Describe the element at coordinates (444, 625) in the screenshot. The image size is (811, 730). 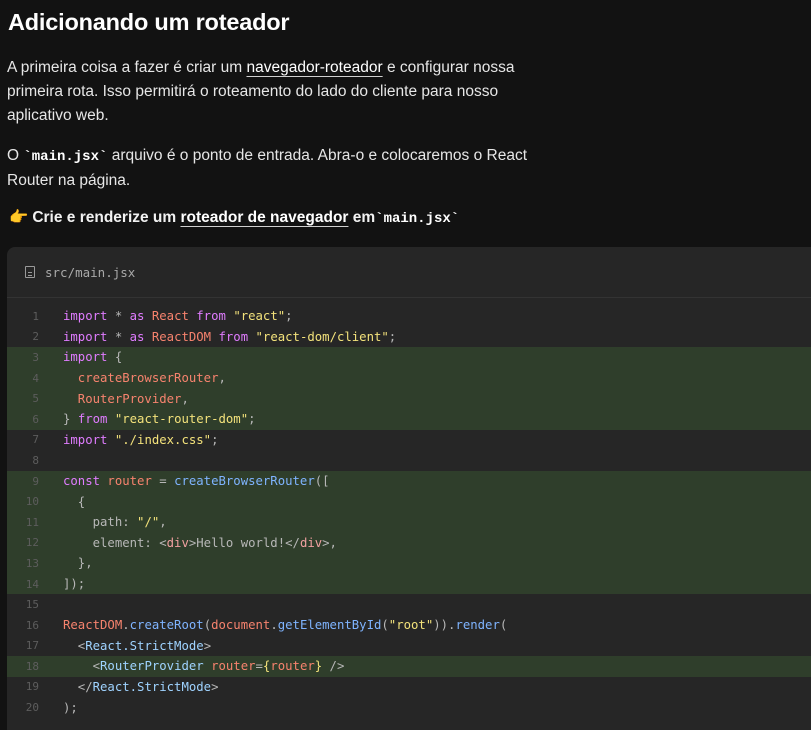
I see `code-token: )).` at that location.